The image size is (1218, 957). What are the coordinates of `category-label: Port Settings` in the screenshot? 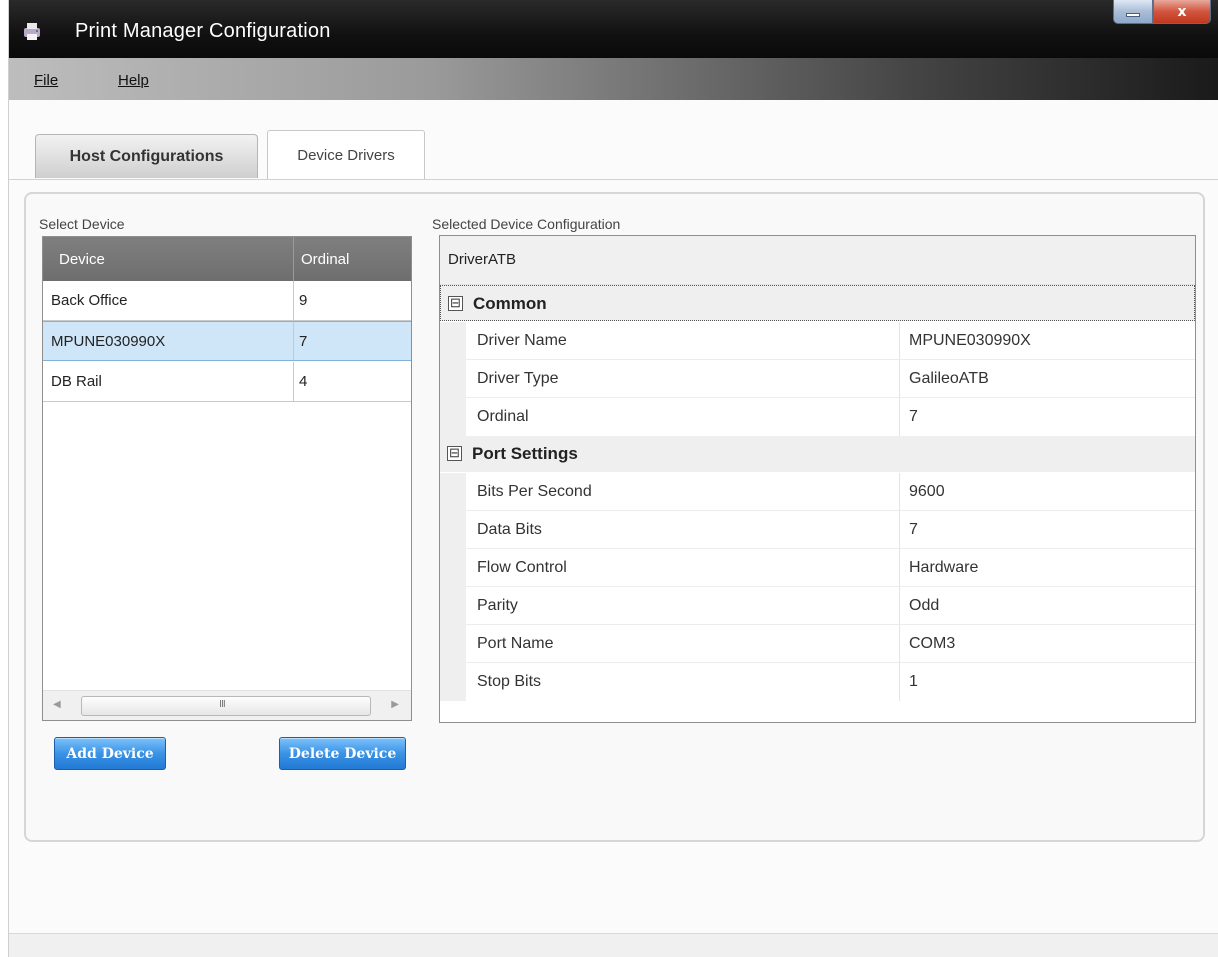 It's located at (525, 453).